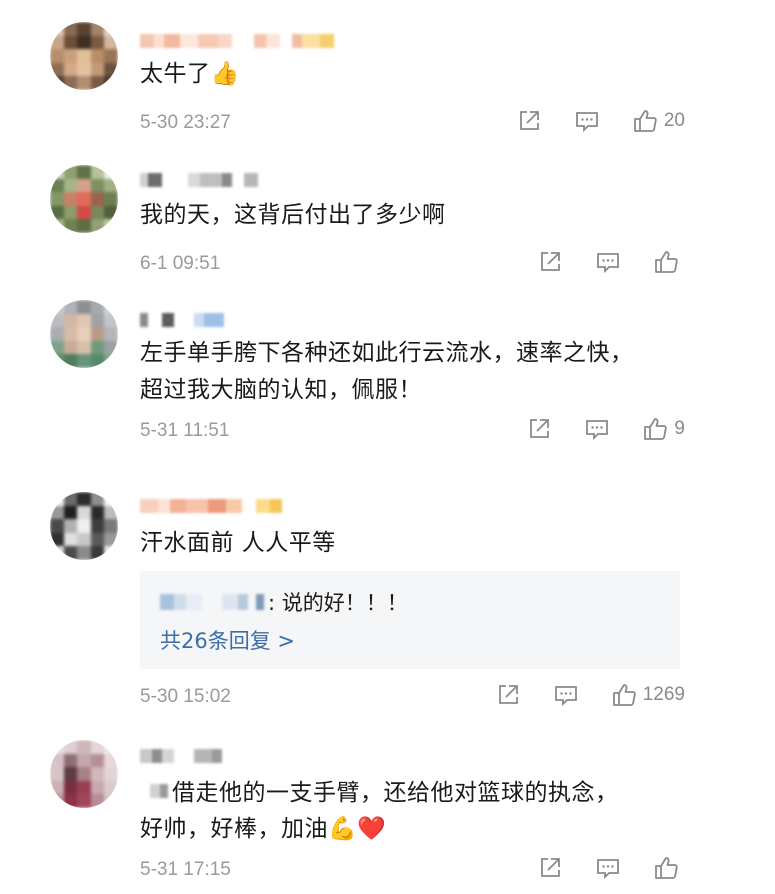 Image resolution: width=775 pixels, height=894 pixels. I want to click on reply-username-redacted, so click(212, 602).